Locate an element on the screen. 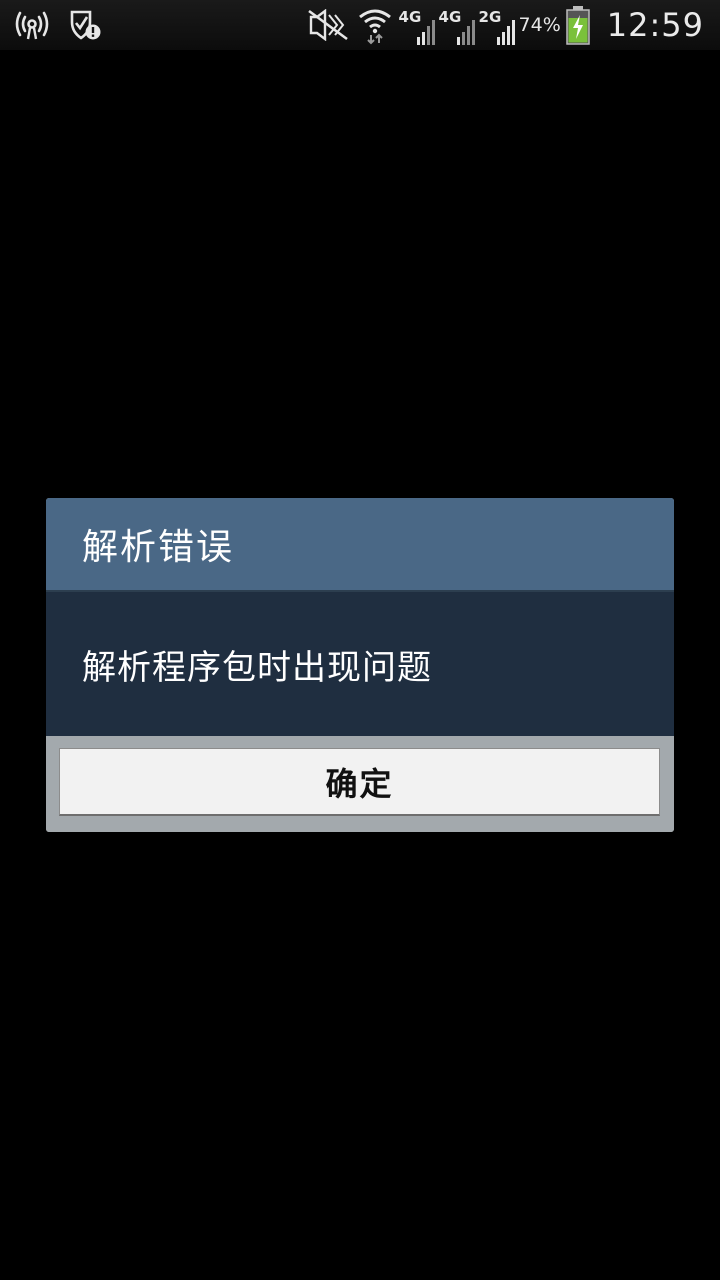 Image resolution: width=720 pixels, height=1280 pixels. no-sim-icon is located at coordinates (328, 25).